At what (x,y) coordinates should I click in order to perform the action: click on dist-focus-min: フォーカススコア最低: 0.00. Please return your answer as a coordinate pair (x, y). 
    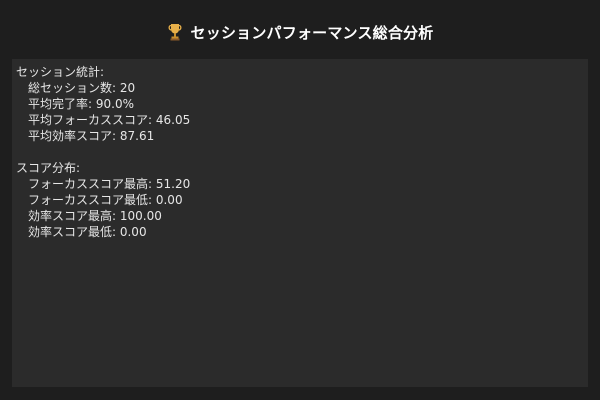
    Looking at the image, I should click on (105, 200).